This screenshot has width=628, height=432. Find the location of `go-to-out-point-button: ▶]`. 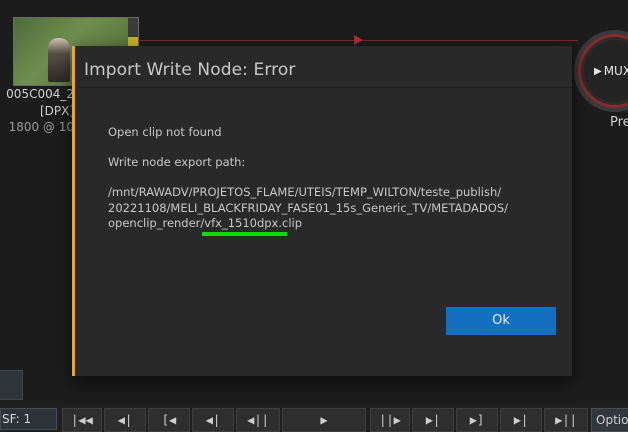

go-to-out-point-button: ▶] is located at coordinates (477, 420).